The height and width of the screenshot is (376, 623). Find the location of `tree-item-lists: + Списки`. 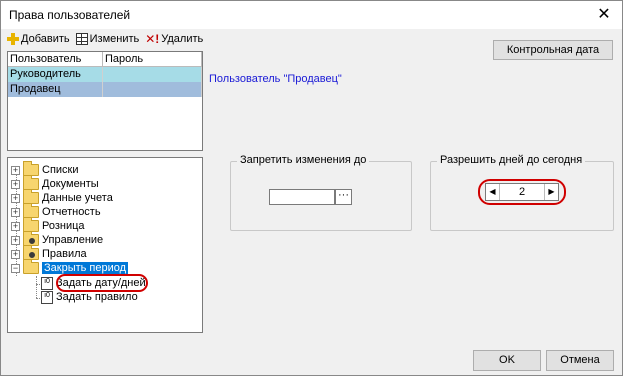

tree-item-lists: + Списки is located at coordinates (45, 169).